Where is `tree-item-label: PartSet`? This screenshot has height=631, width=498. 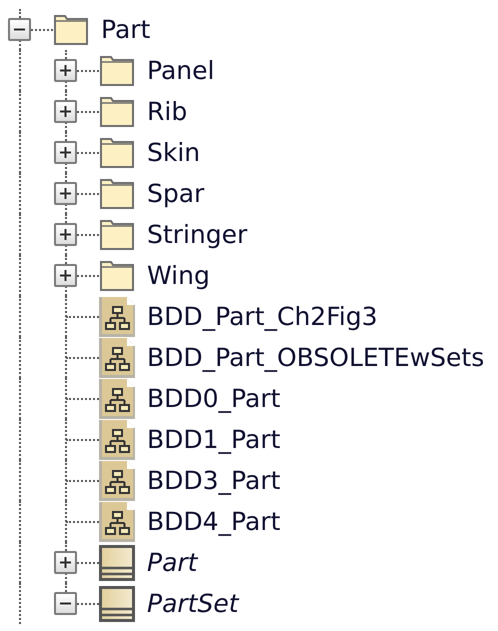 tree-item-label: PartSet is located at coordinates (193, 603).